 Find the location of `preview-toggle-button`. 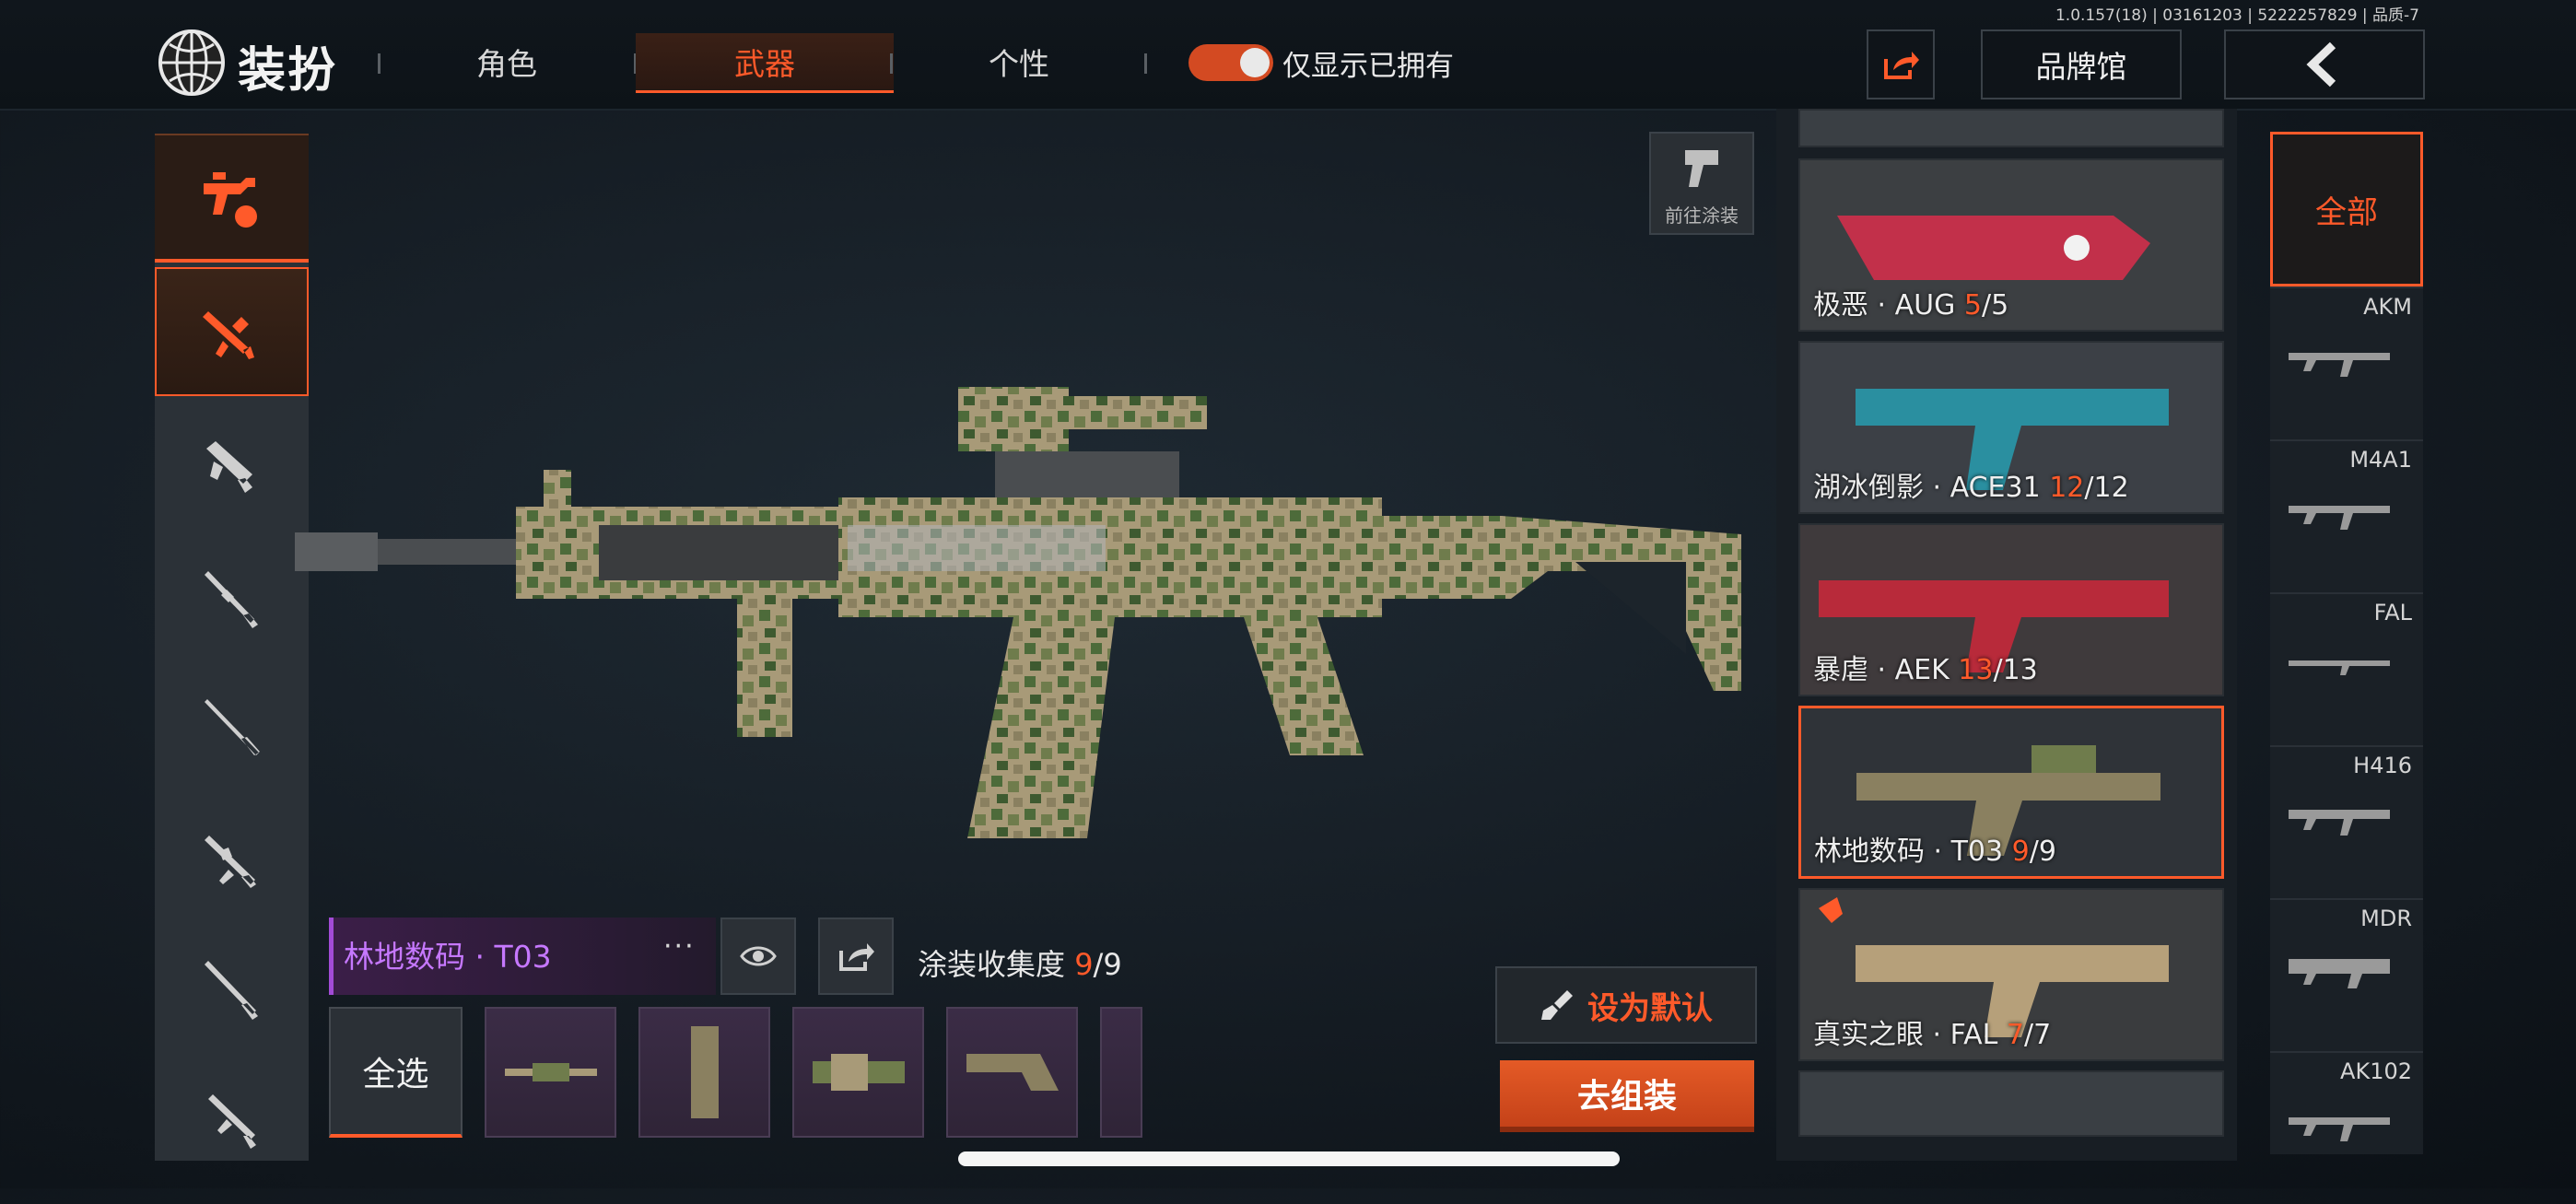

preview-toggle-button is located at coordinates (758, 957).